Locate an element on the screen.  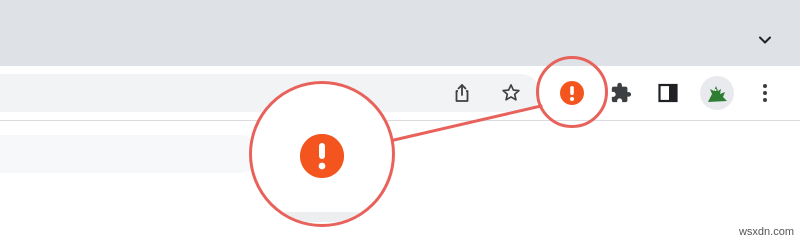
content-placeholder is located at coordinates (130, 154).